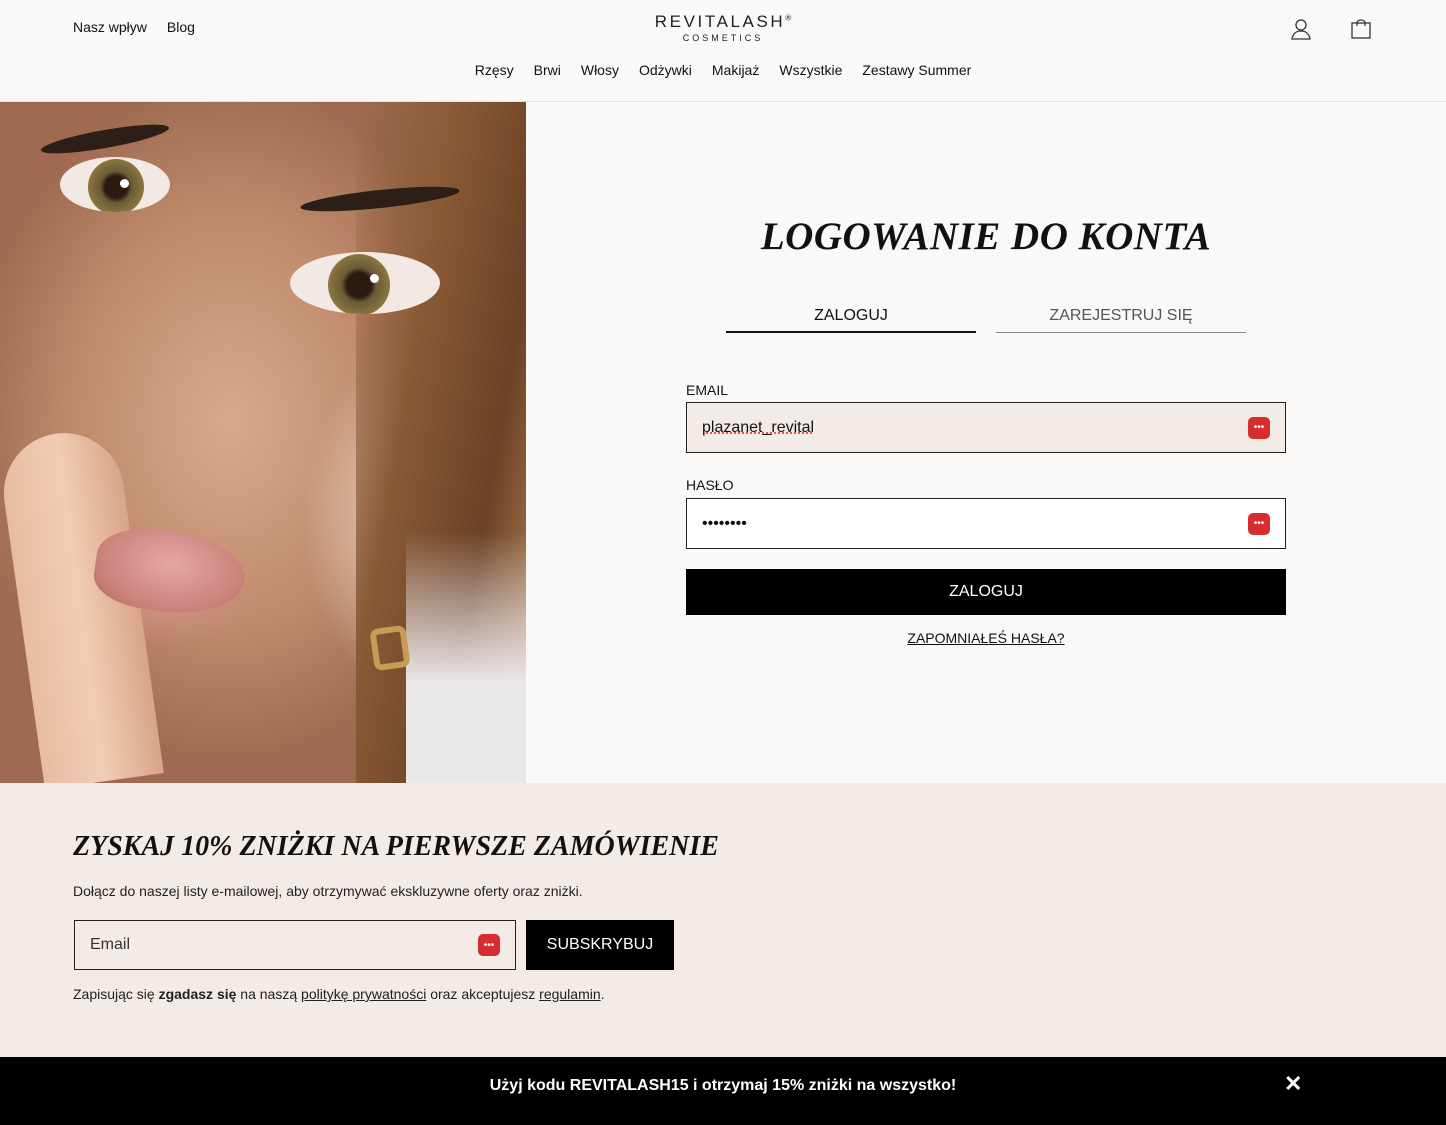 This screenshot has width=1446, height=1125. What do you see at coordinates (547, 70) in the screenshot?
I see `nav-item-brwi: Brwi` at bounding box center [547, 70].